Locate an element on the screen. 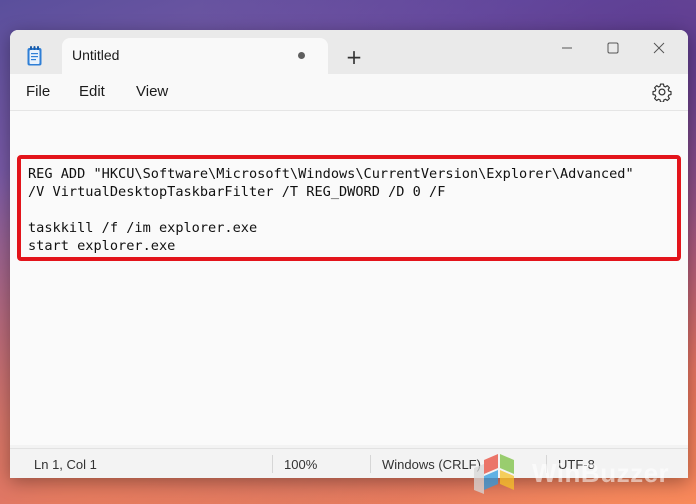 The width and height of the screenshot is (696, 504). maximize-button is located at coordinates (613, 48).